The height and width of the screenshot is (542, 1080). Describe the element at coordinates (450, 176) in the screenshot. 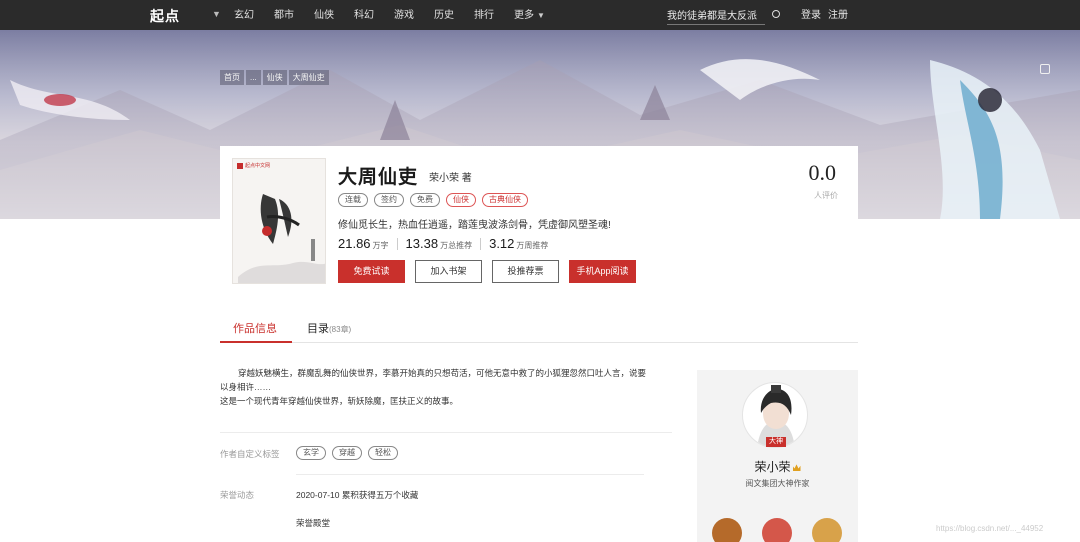

I see `book-author: 荣小荣 著` at that location.